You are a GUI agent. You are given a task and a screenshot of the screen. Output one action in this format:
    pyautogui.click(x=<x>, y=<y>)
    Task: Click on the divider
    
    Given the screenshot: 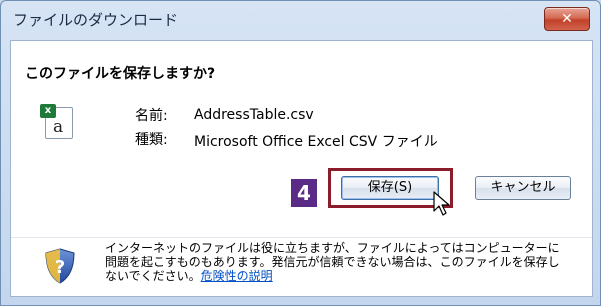 What is the action you would take?
    pyautogui.click(x=301, y=237)
    